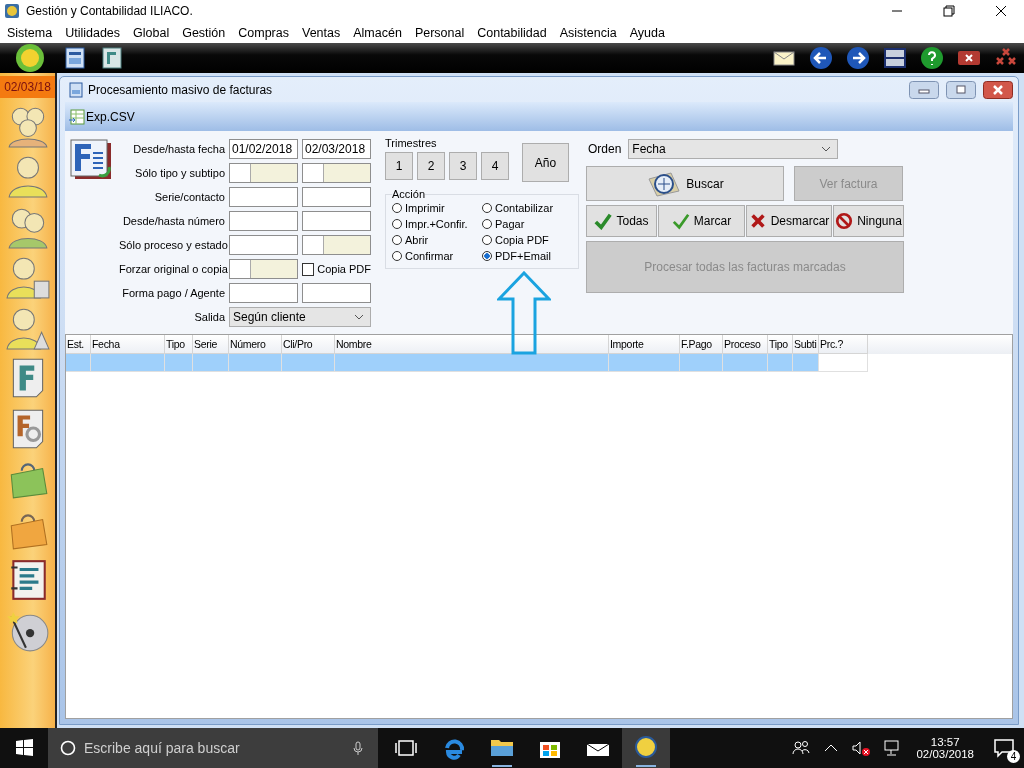 The width and height of the screenshot is (1024, 768). Describe the element at coordinates (868, 221) in the screenshot. I see `action-button: Ninguna` at that location.